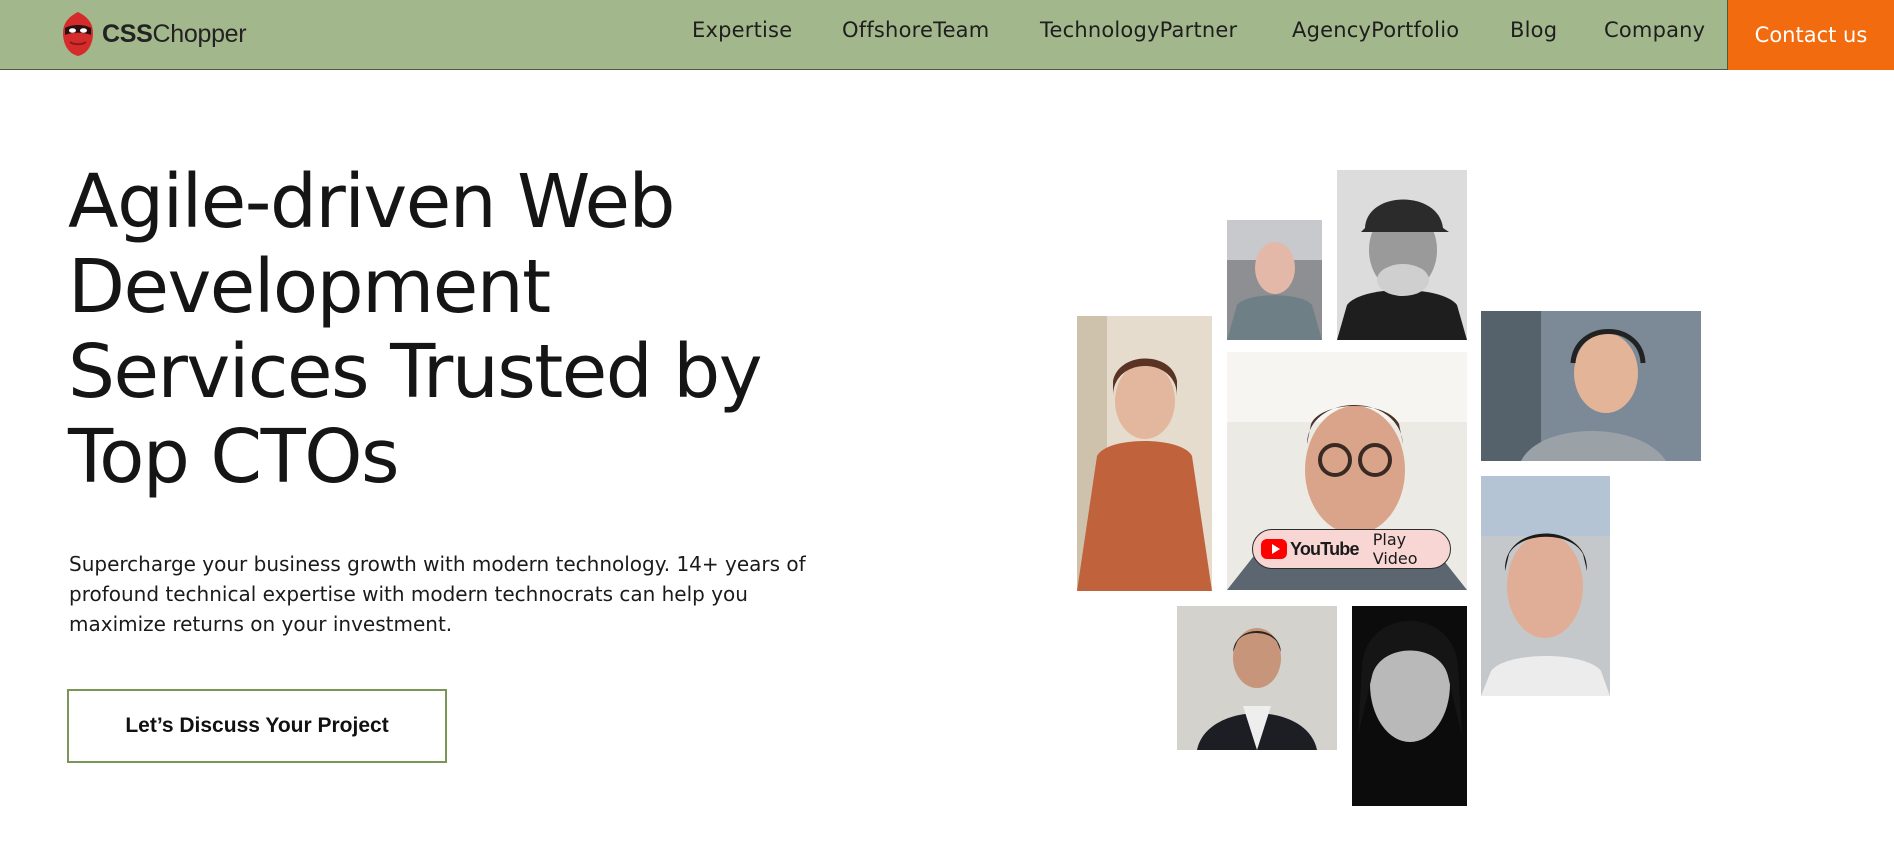 Image resolution: width=1894 pixels, height=866 pixels. Describe the element at coordinates (1402, 255) in the screenshot. I see `testimonial-tile-man-cap` at that location.